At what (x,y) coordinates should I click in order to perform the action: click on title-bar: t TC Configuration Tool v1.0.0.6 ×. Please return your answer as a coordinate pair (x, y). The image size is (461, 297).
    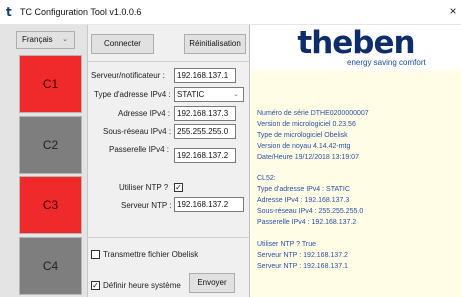
    Looking at the image, I should click on (230, 12).